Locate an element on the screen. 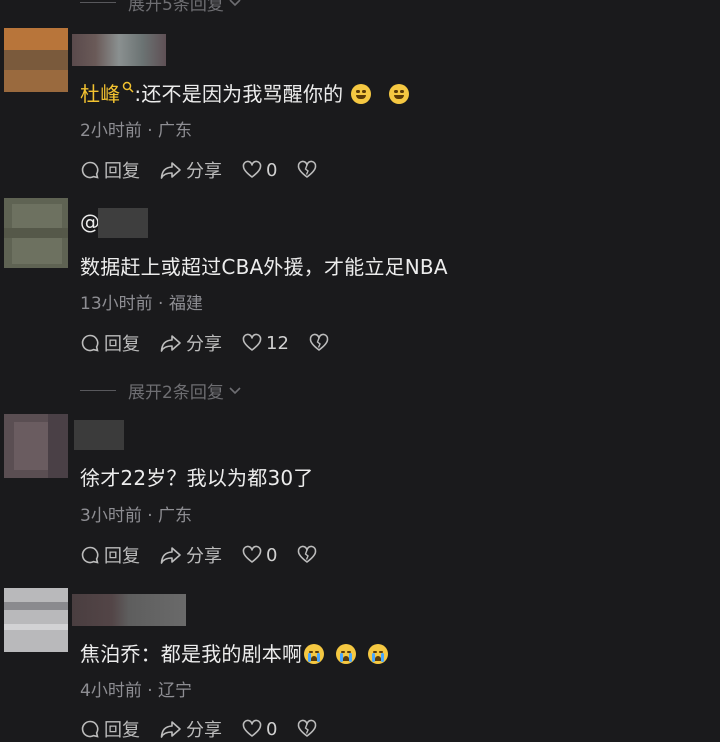  mention-username-blurred is located at coordinates (123, 223).